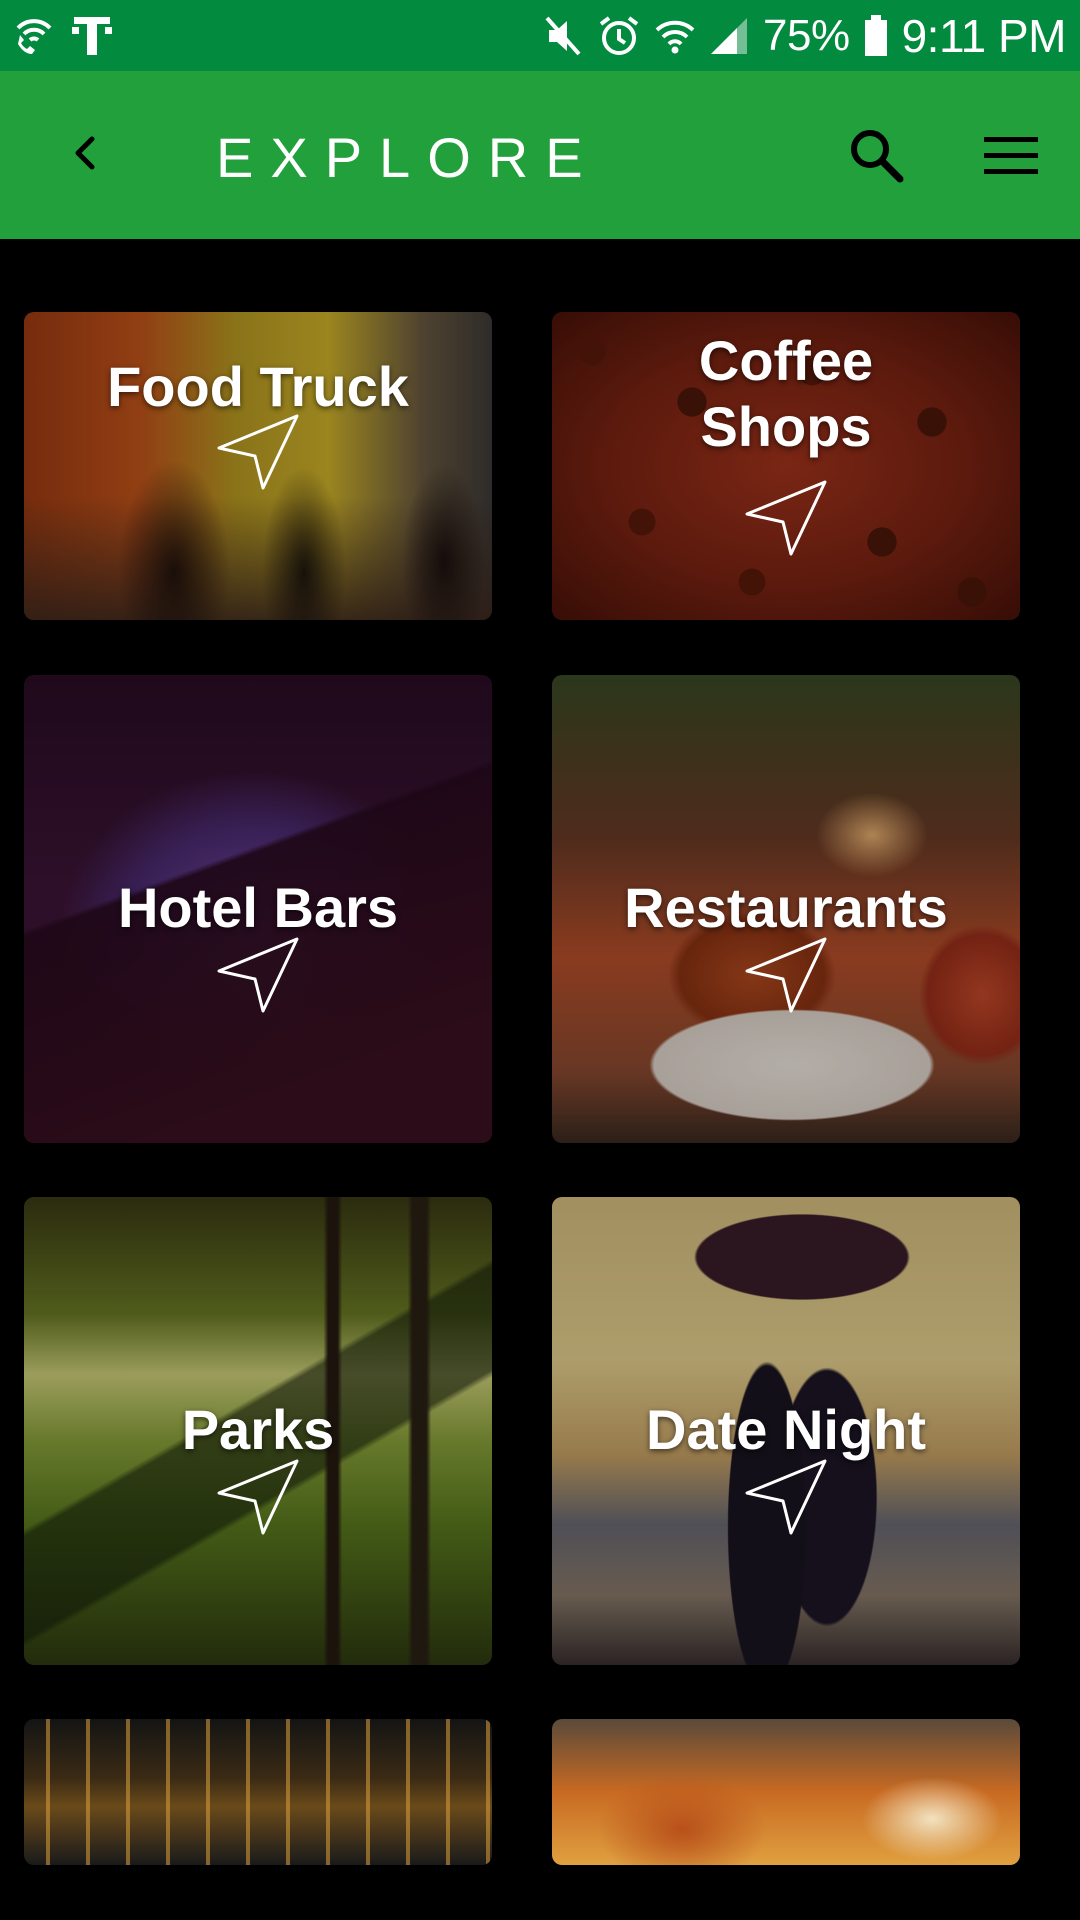 This screenshot has height=1920, width=1080. What do you see at coordinates (876, 36) in the screenshot?
I see `battery-icon` at bounding box center [876, 36].